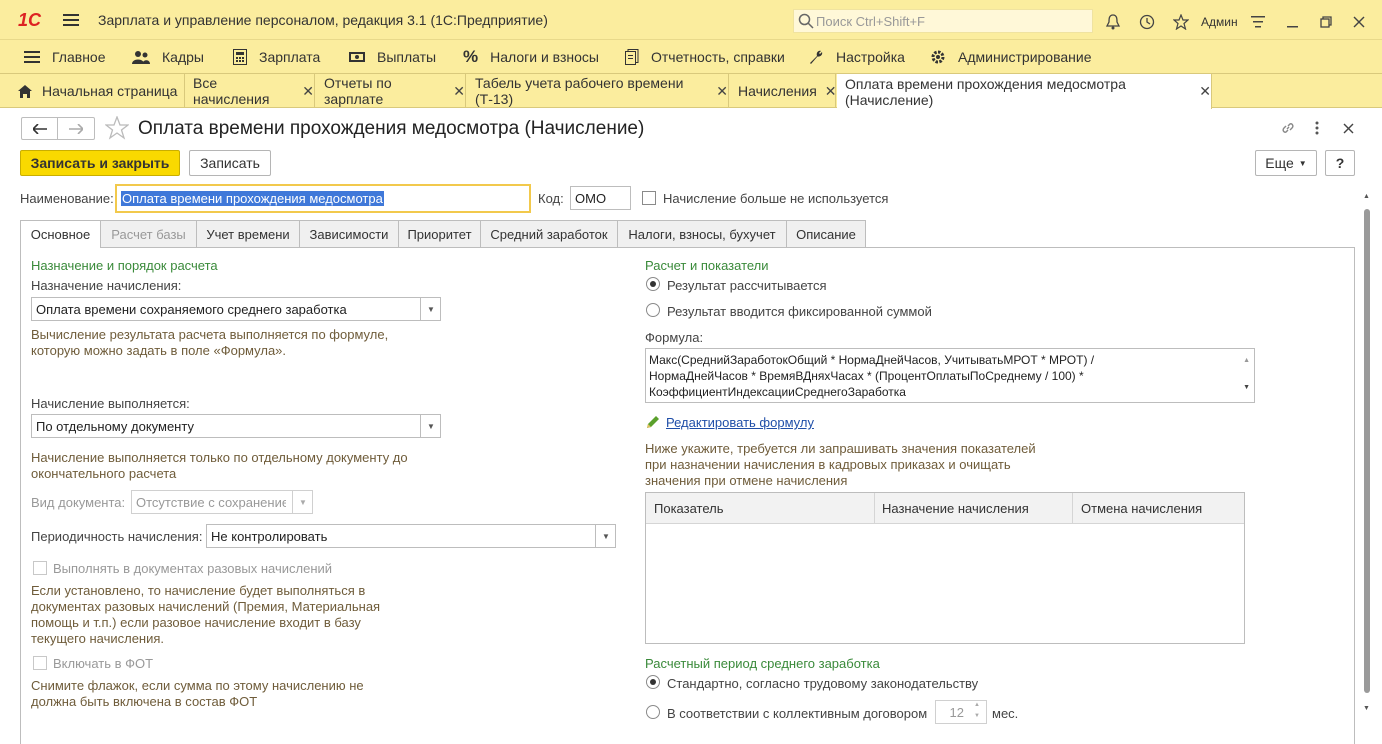 The height and width of the screenshot is (744, 1382). What do you see at coordinates (40, 128) in the screenshot?
I see `back-arrow-icon` at bounding box center [40, 128].